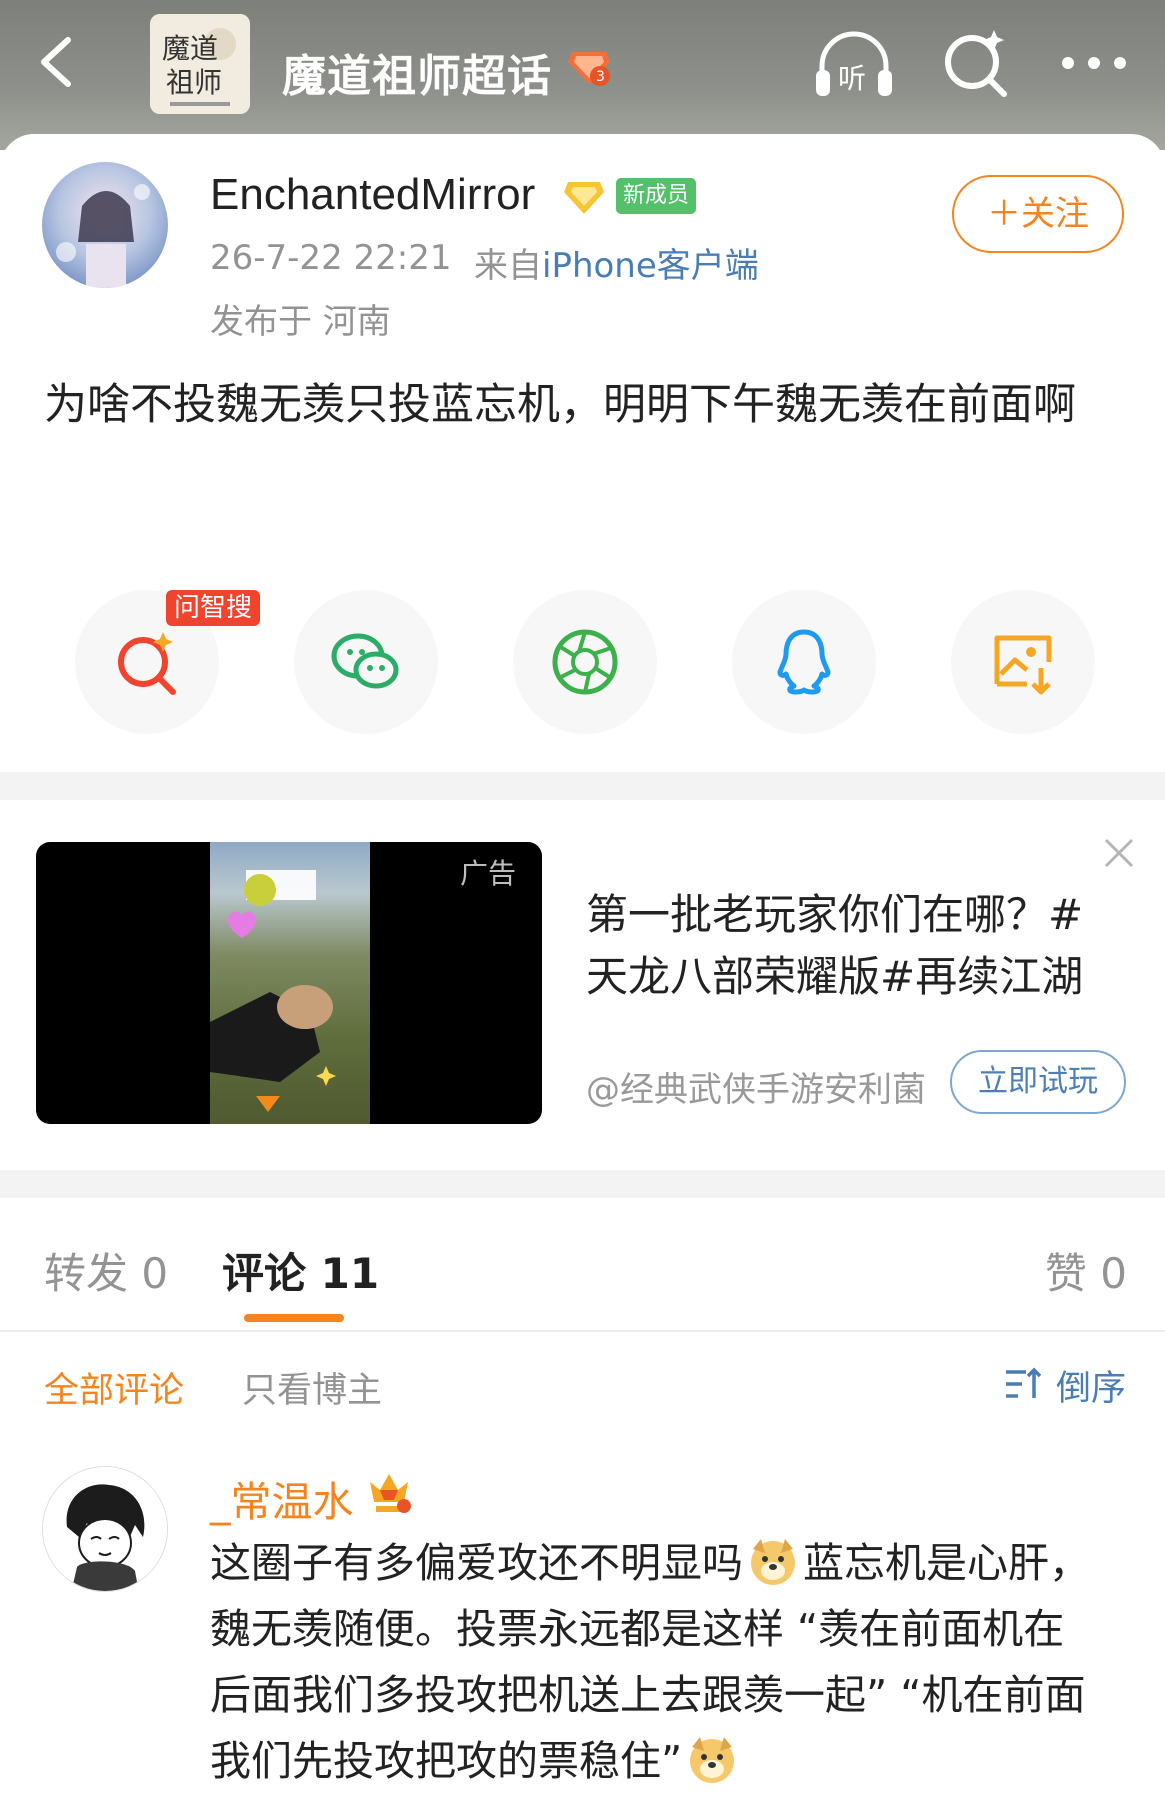 The width and height of the screenshot is (1165, 1797). Describe the element at coordinates (312, 1387) in the screenshot. I see `filter-op-only: 只看博主` at that location.